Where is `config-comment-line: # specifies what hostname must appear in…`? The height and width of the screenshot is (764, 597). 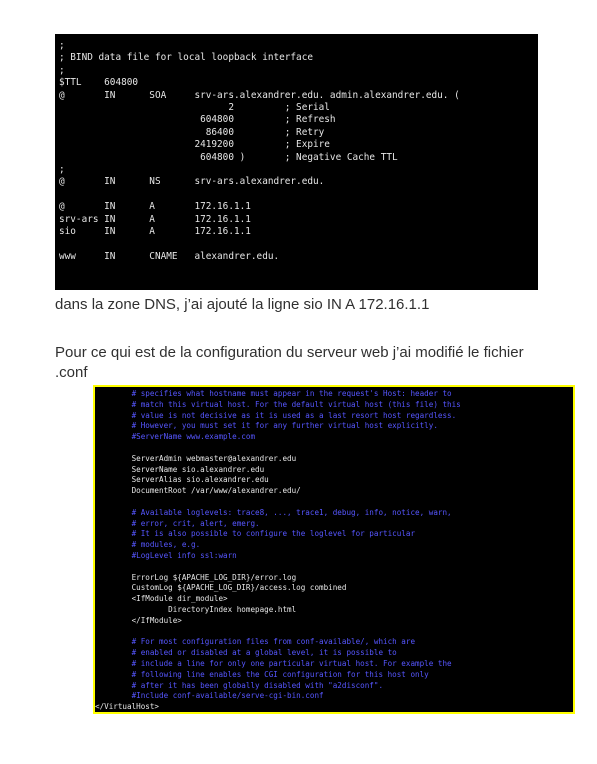 config-comment-line: # specifies what hostname must appear in… is located at coordinates (273, 393).